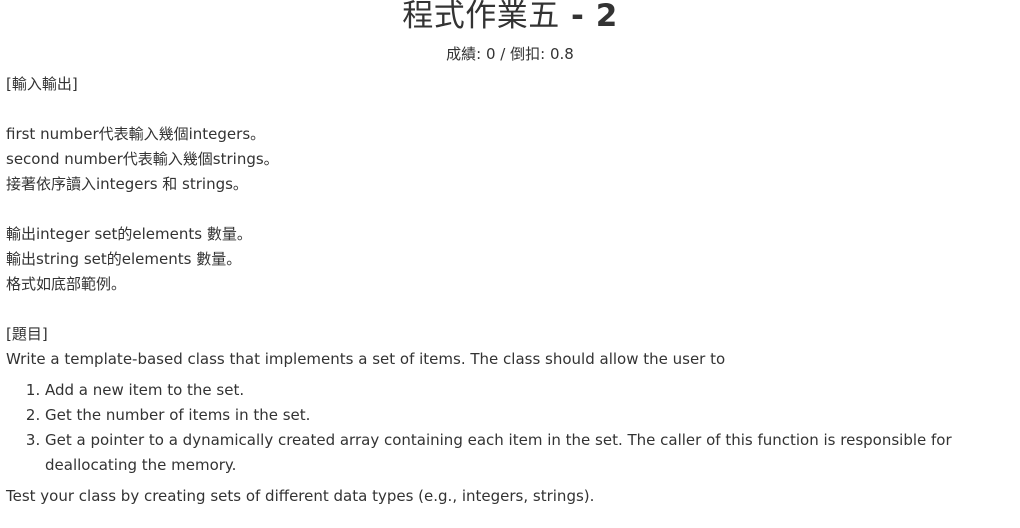  What do you see at coordinates (42, 84) in the screenshot?
I see `io-heading: [輸入輸出]` at bounding box center [42, 84].